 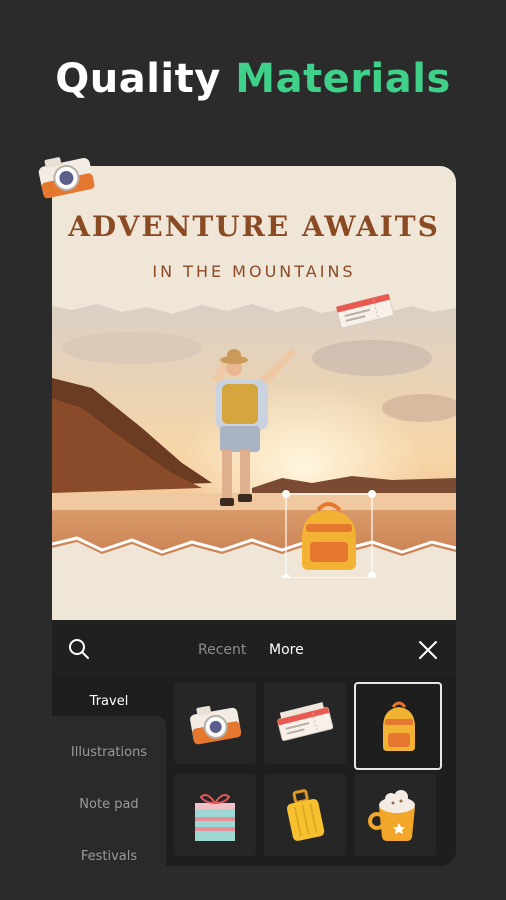 I want to click on close-icon, so click(x=428, y=650).